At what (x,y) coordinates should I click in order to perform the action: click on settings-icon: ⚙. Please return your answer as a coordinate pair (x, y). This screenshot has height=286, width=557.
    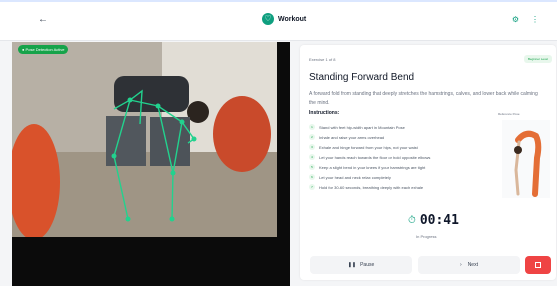
    Looking at the image, I should click on (515, 19).